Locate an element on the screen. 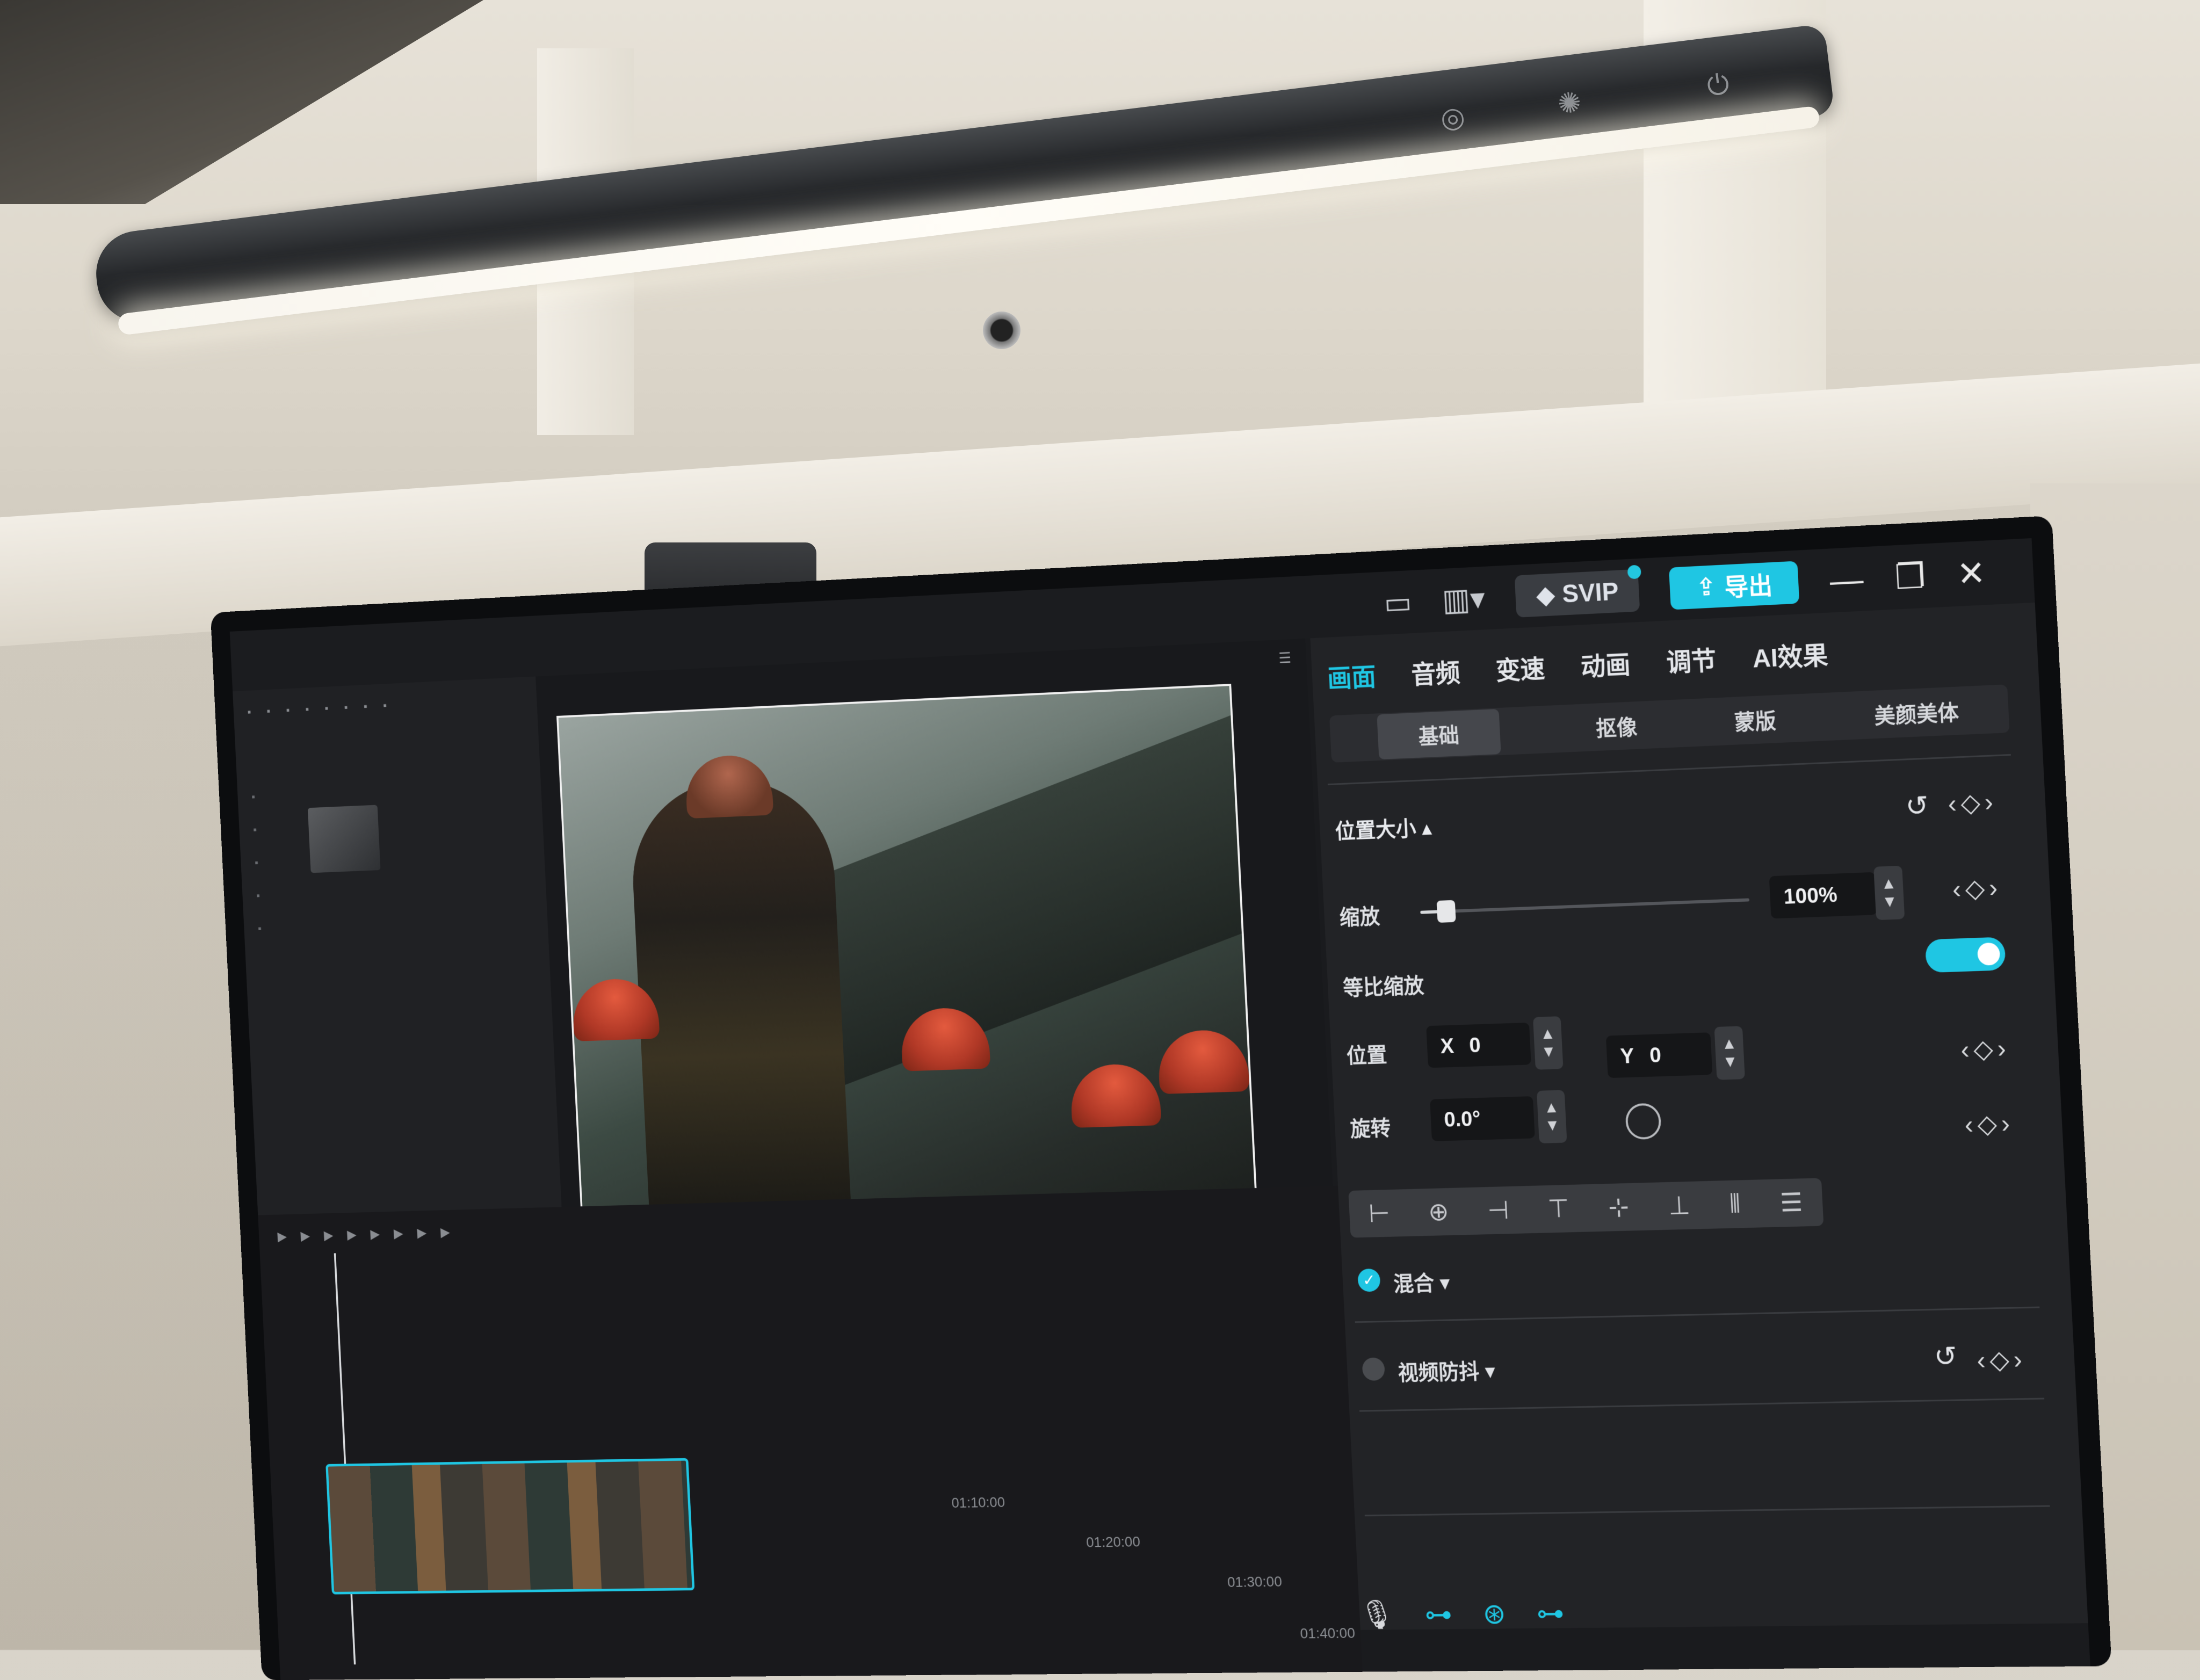 This screenshot has height=1680, width=2200. align-toolbar: ⊢ ⊕ ⊣ ⊤ ⊹ ⊥ ⦀ ☰ is located at coordinates (1586, 1208).